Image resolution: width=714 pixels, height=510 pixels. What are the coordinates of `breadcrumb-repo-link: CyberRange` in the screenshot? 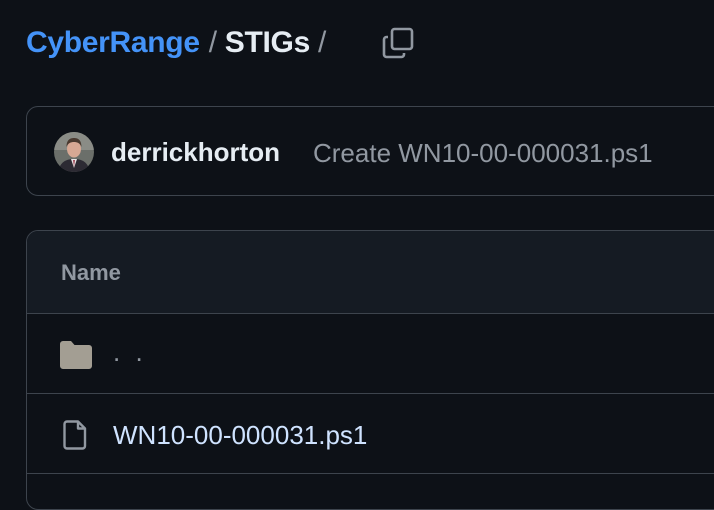 It's located at (113, 43).